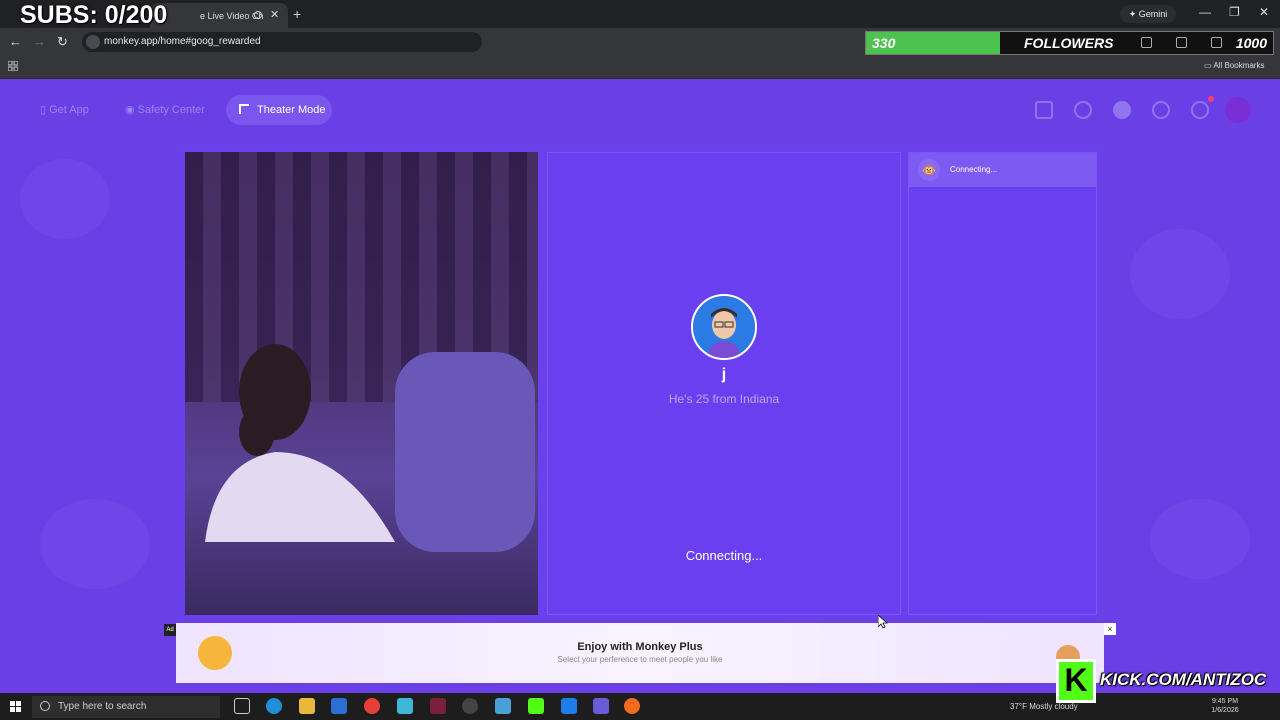  I want to click on tab-close-icon: ✕, so click(274, 14).